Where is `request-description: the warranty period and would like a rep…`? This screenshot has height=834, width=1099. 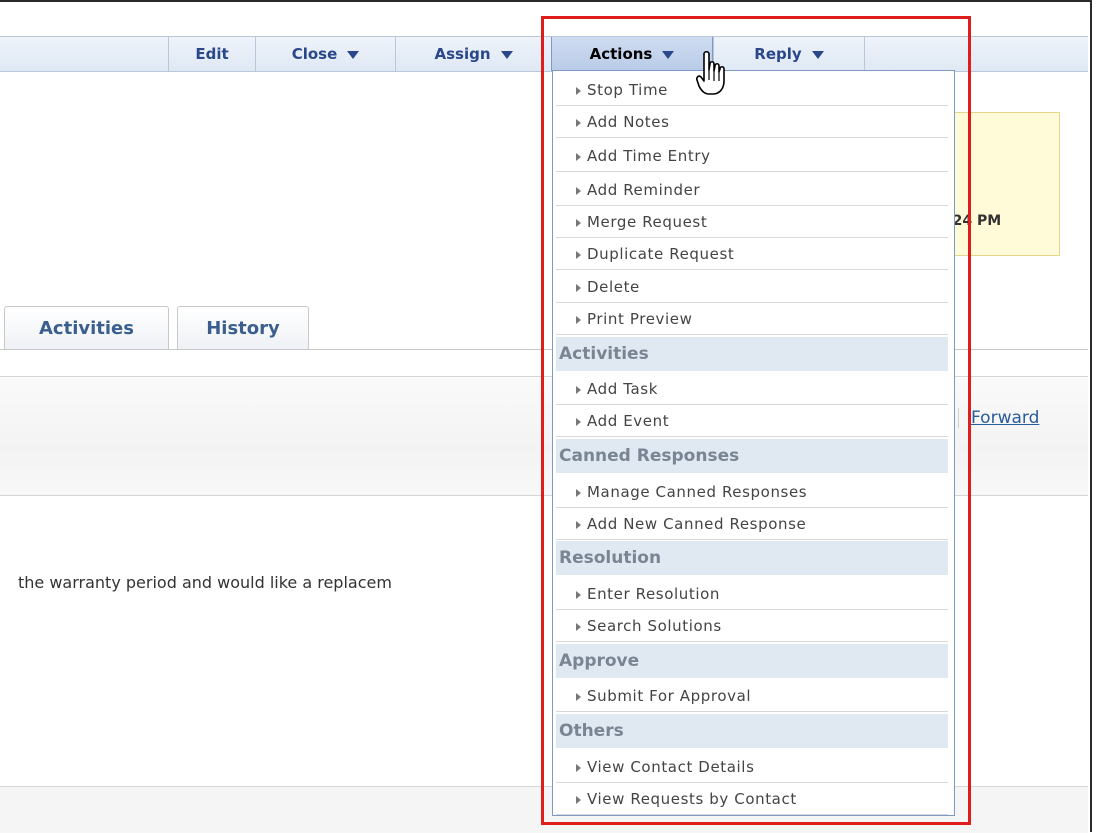 request-description: the warranty period and would like a rep… is located at coordinates (205, 582).